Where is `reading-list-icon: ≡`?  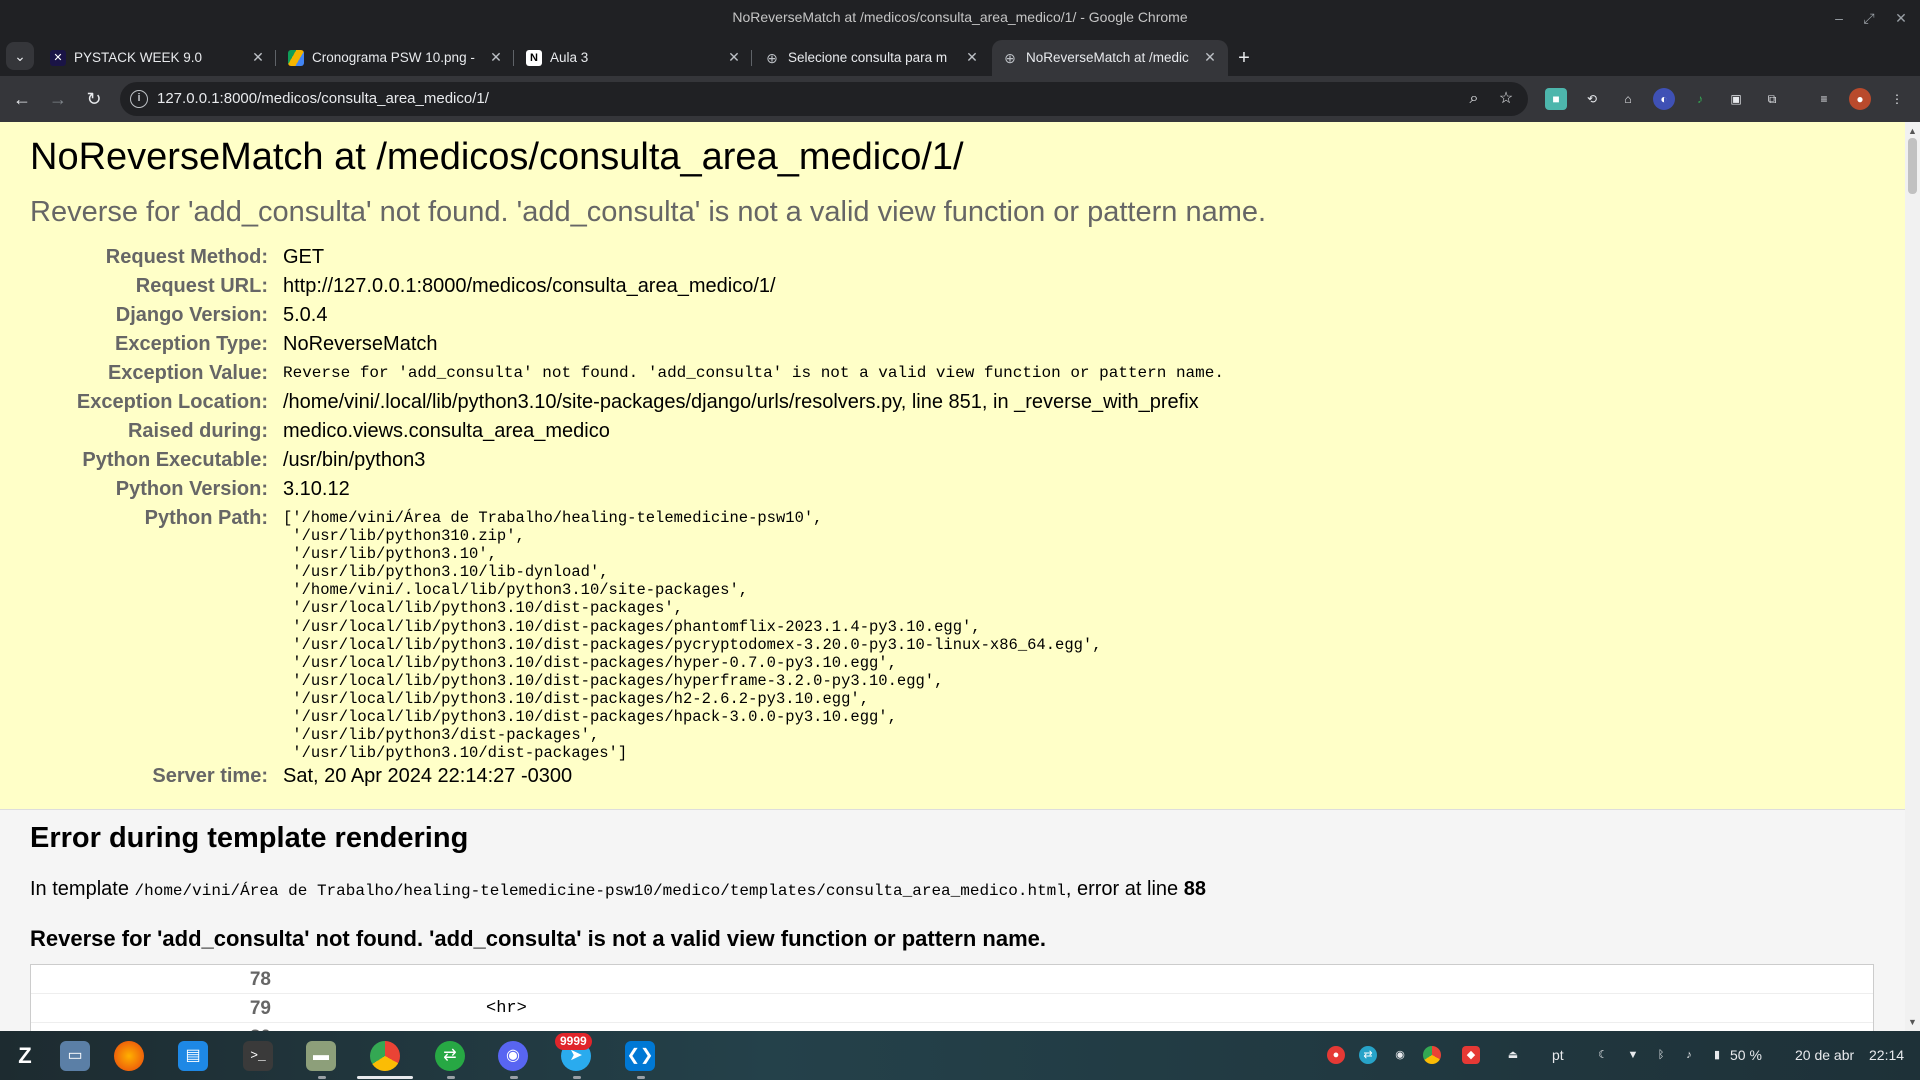
reading-list-icon: ≡ is located at coordinates (1824, 99).